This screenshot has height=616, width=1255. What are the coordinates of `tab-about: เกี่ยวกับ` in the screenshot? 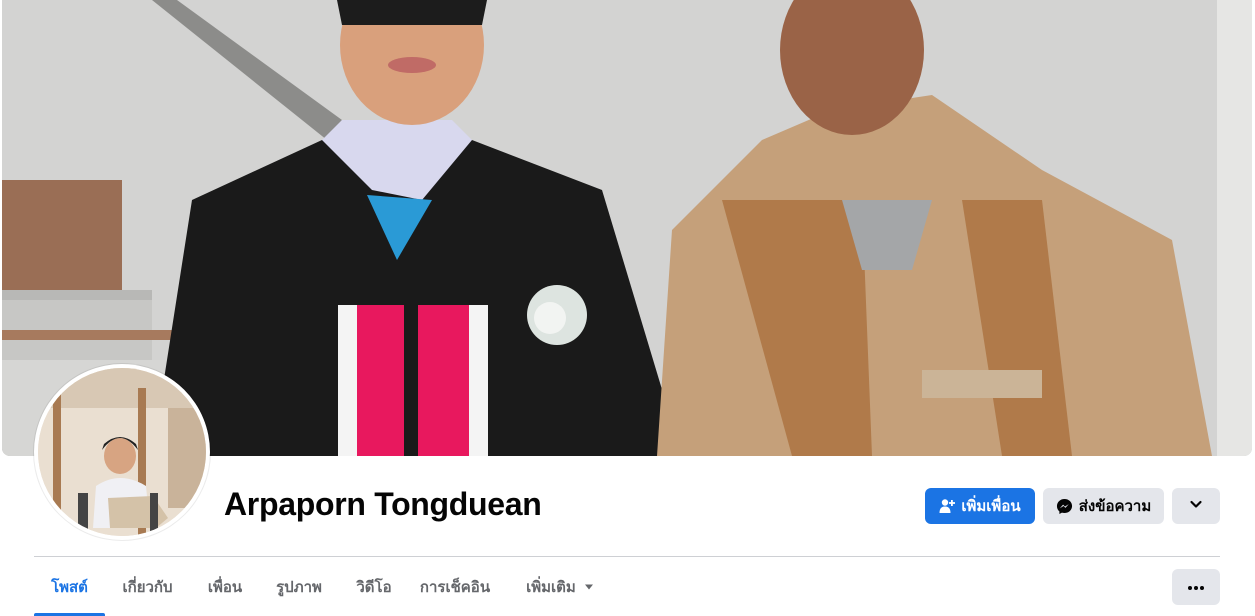 It's located at (147, 586).